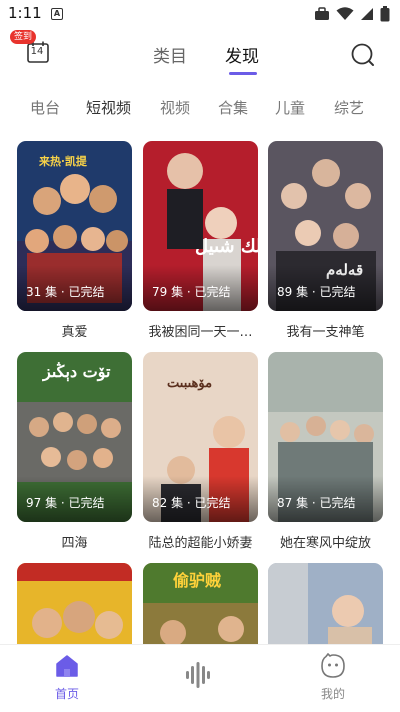 The width and height of the screenshot is (400, 712). I want to click on drama-title: 四海, so click(74, 543).